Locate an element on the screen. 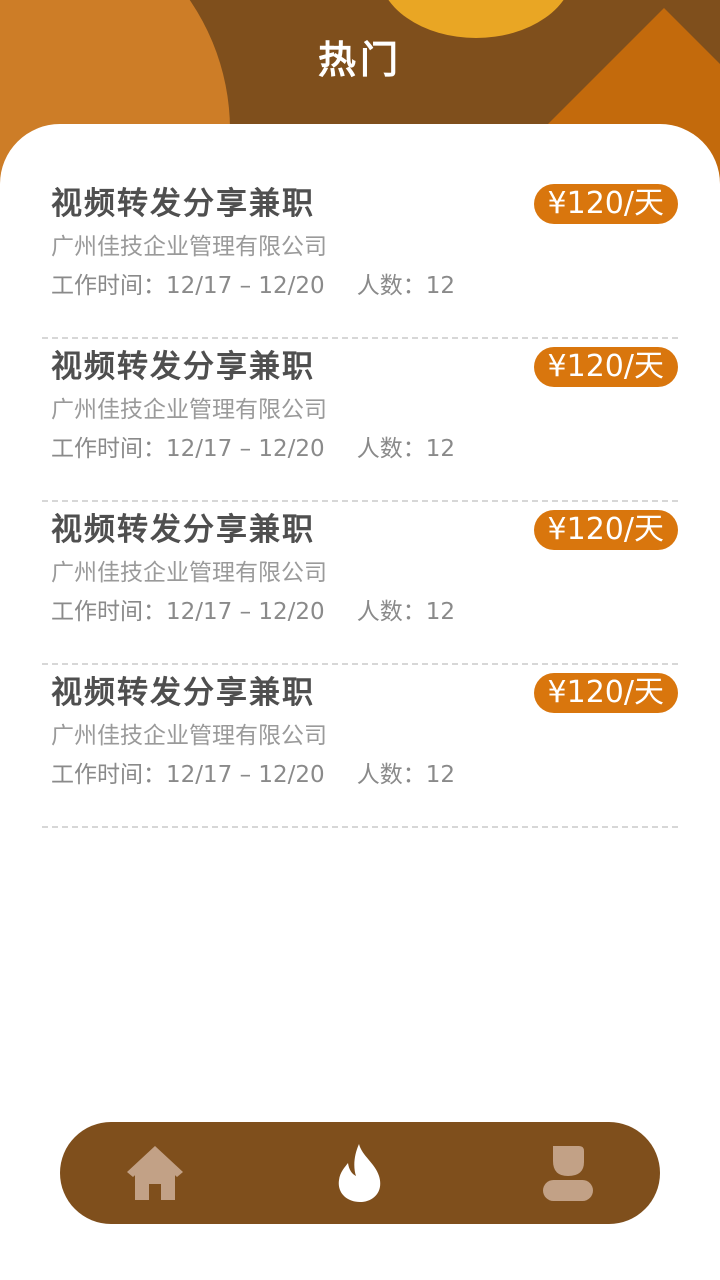 The height and width of the screenshot is (1280, 720). header-decoration-sun is located at coordinates (476, 19).